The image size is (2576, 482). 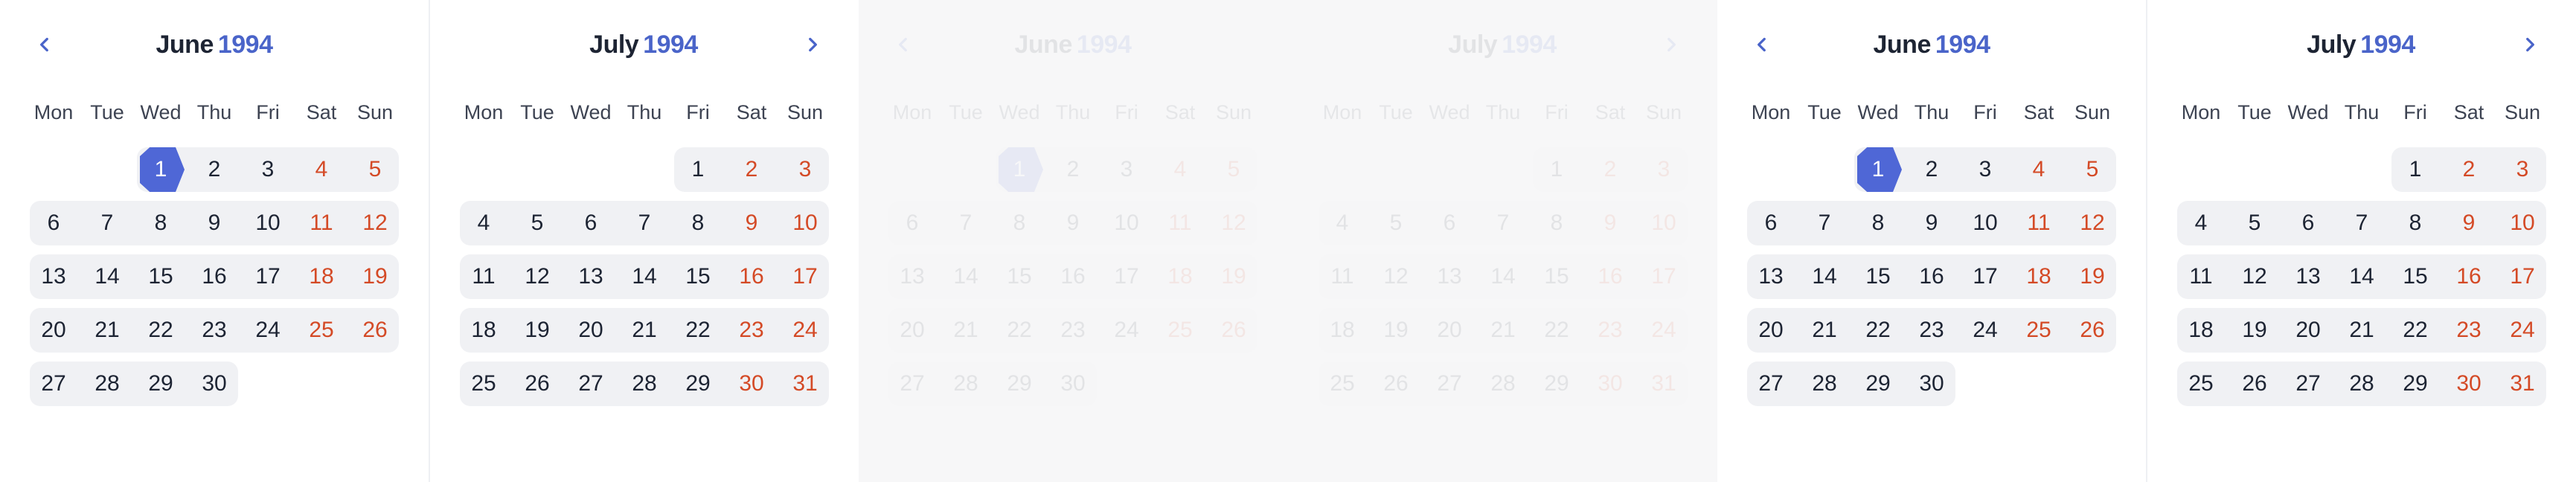 What do you see at coordinates (805, 384) in the screenshot?
I see `day-cell: 31` at bounding box center [805, 384].